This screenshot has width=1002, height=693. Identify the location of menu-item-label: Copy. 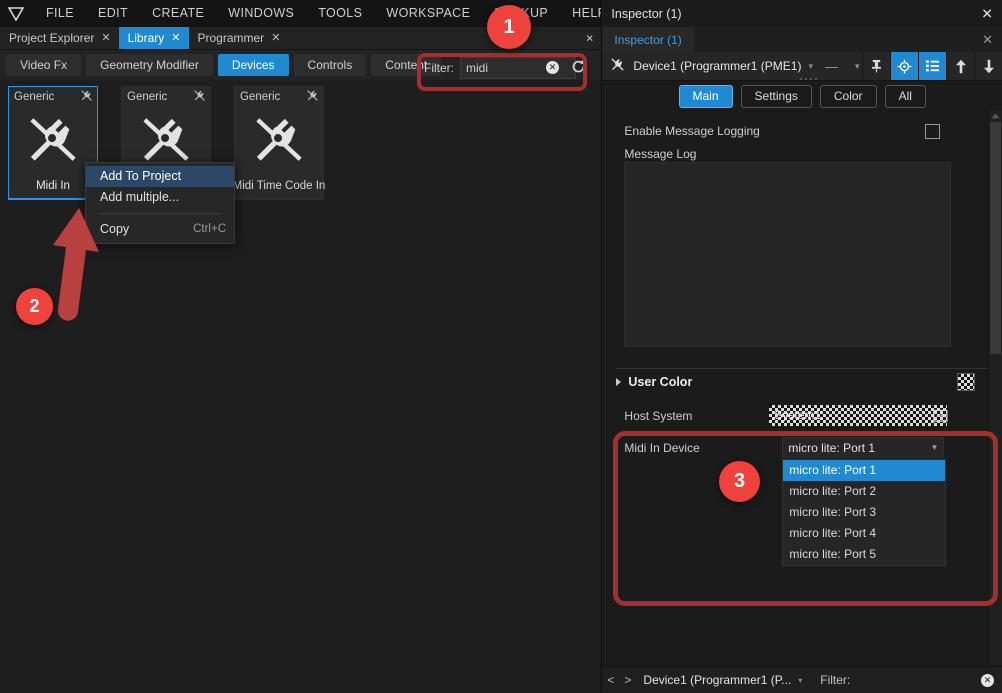
(115, 229).